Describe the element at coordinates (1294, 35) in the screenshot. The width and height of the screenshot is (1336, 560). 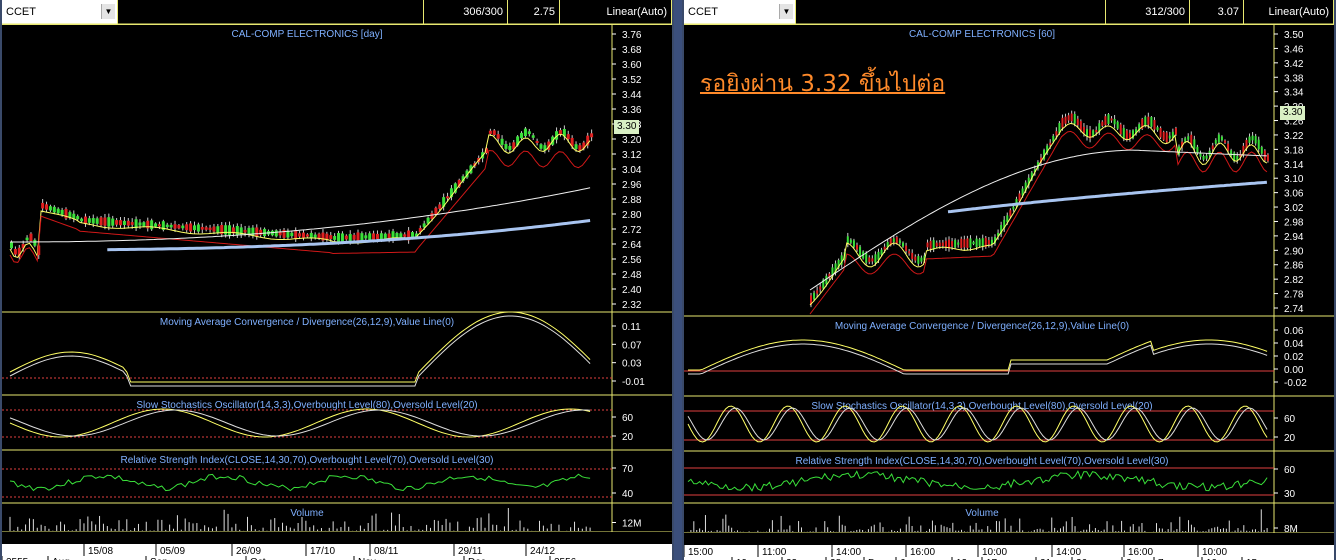
I see `price-axis-tick-label: 3.50` at that location.